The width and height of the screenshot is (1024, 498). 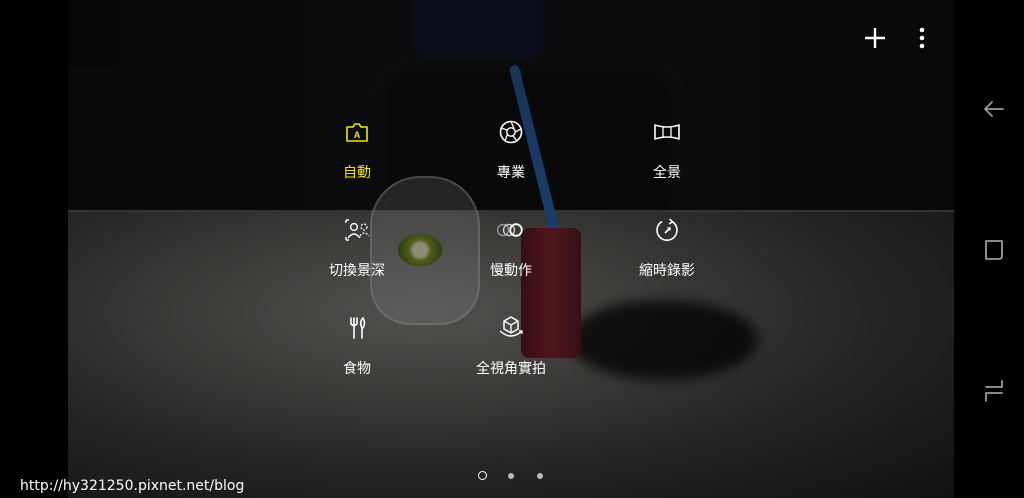 I want to click on nav-back-button, so click(x=994, y=109).